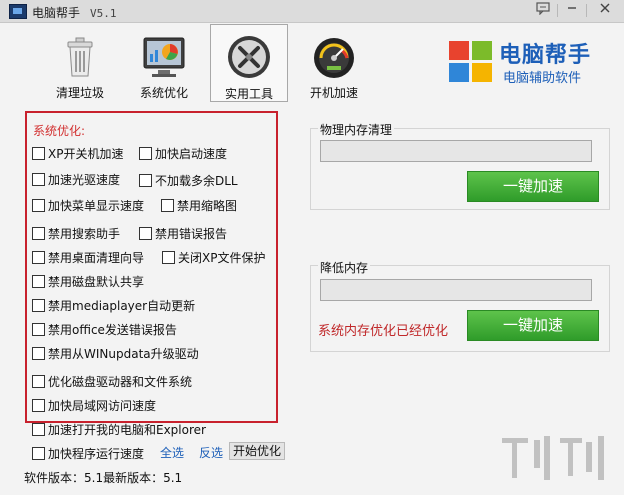  I want to click on reduce-memory-bar, so click(456, 290).